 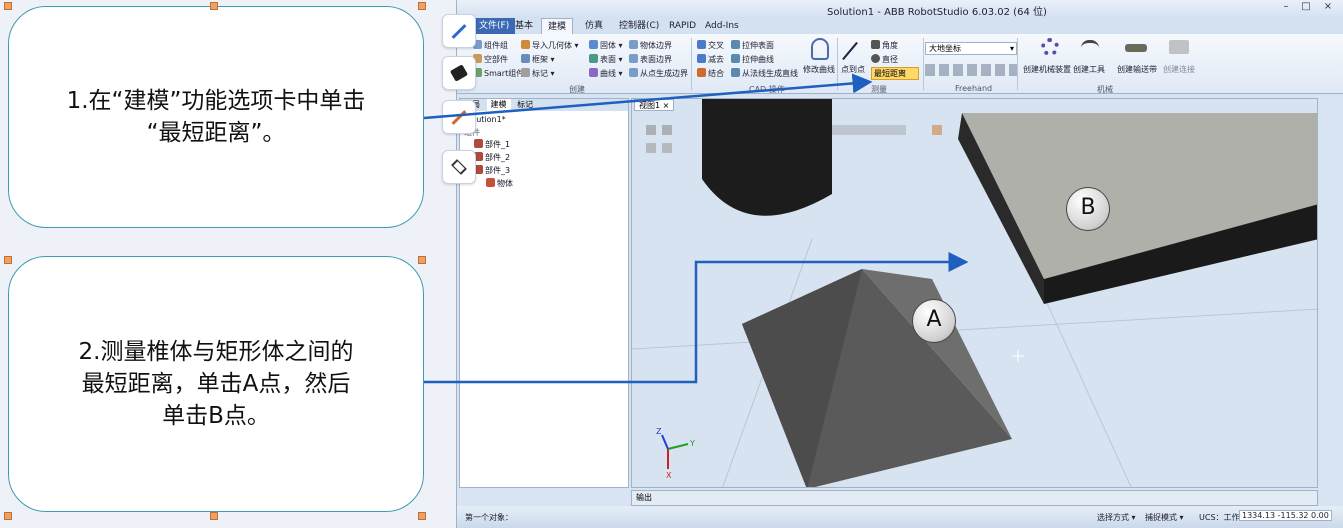 I want to click on maximize-button: □, so click(x=1306, y=8).